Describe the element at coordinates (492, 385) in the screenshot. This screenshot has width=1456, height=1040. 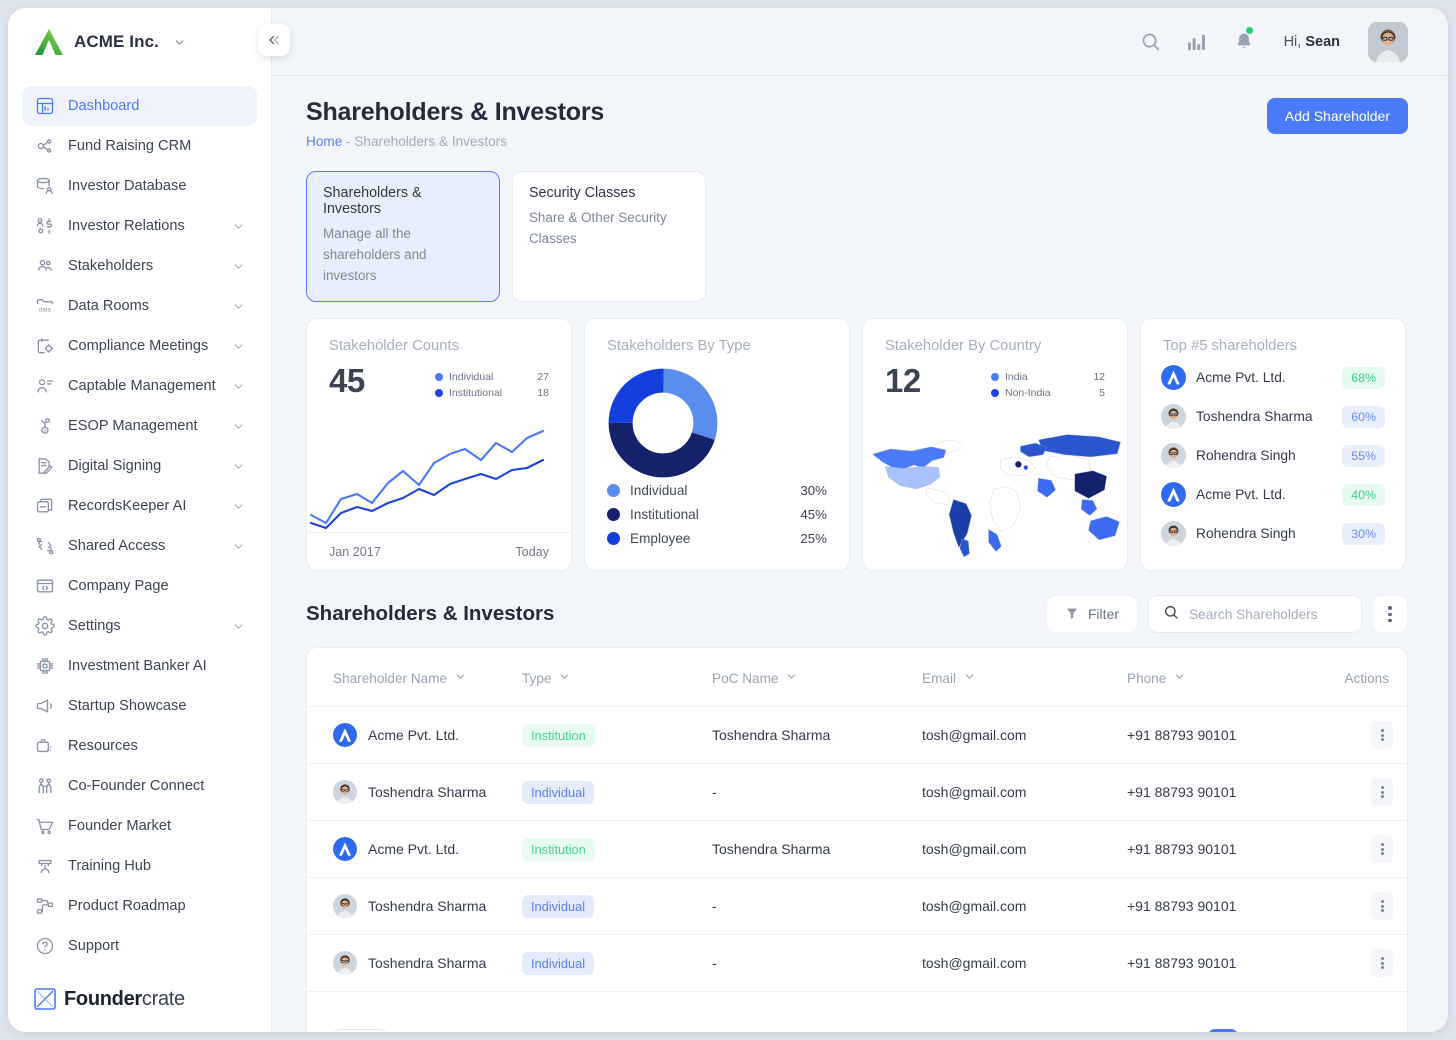
I see `counts-legend: Individual 27 Institutional 18` at that location.